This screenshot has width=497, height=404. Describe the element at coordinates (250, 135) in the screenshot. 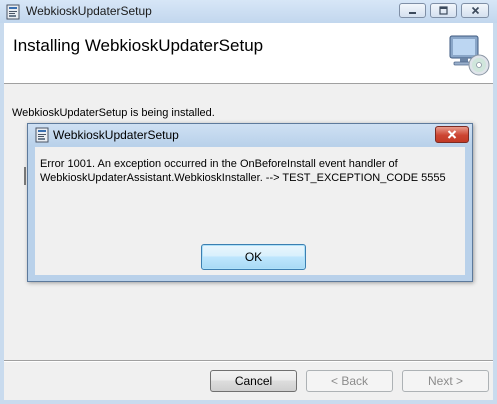

I see `dialog-title-bar: WebkioskUpdaterSetup` at that location.